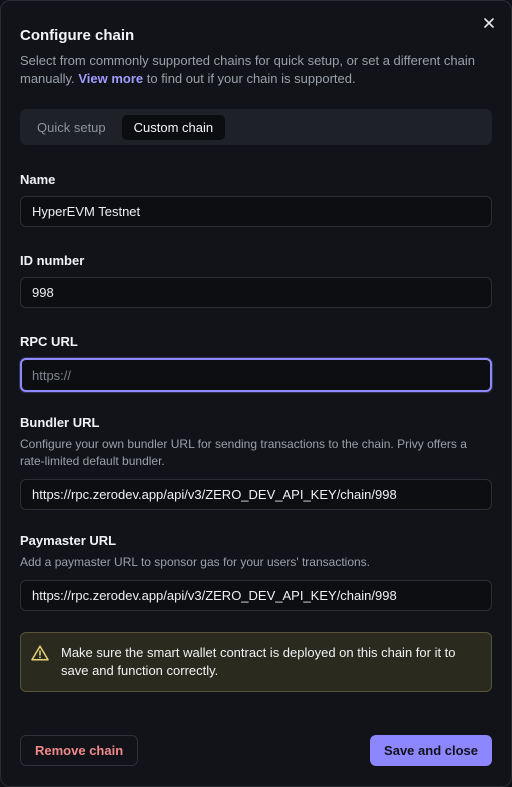 This screenshot has height=787, width=512. I want to click on close-icon, so click(489, 23).